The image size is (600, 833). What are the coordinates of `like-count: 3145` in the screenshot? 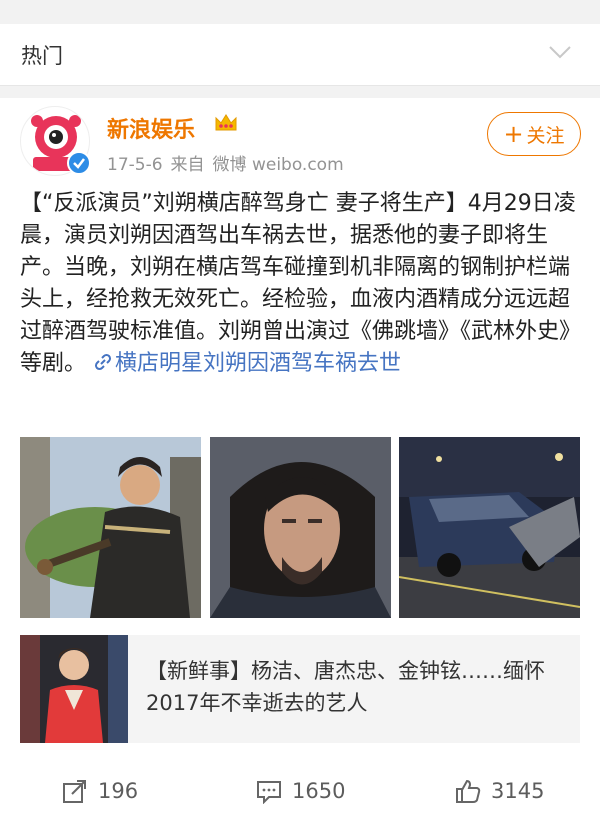 It's located at (518, 791).